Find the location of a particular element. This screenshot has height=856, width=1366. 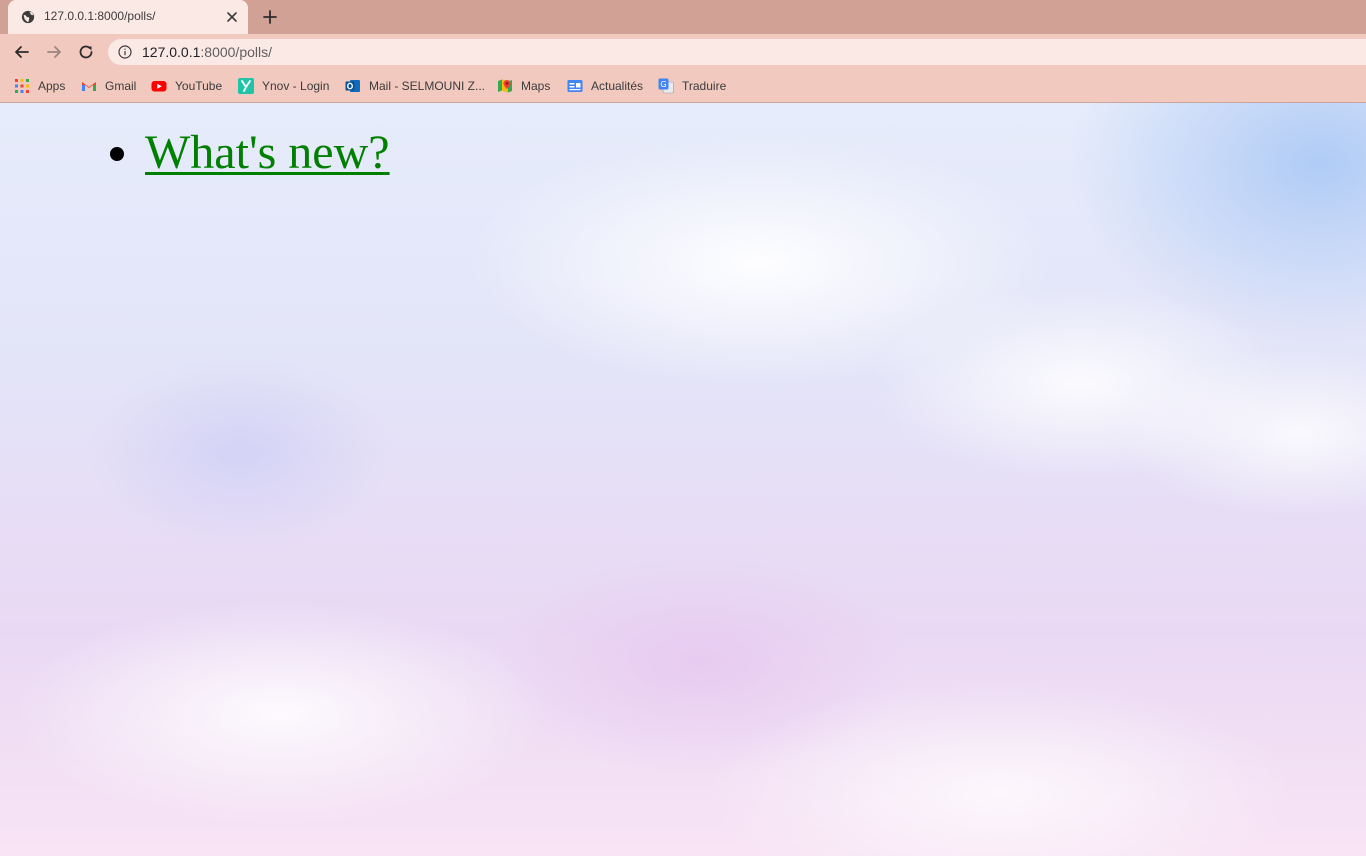

toolbar: 127.0.0.1:8000/polls/ is located at coordinates (683, 52).